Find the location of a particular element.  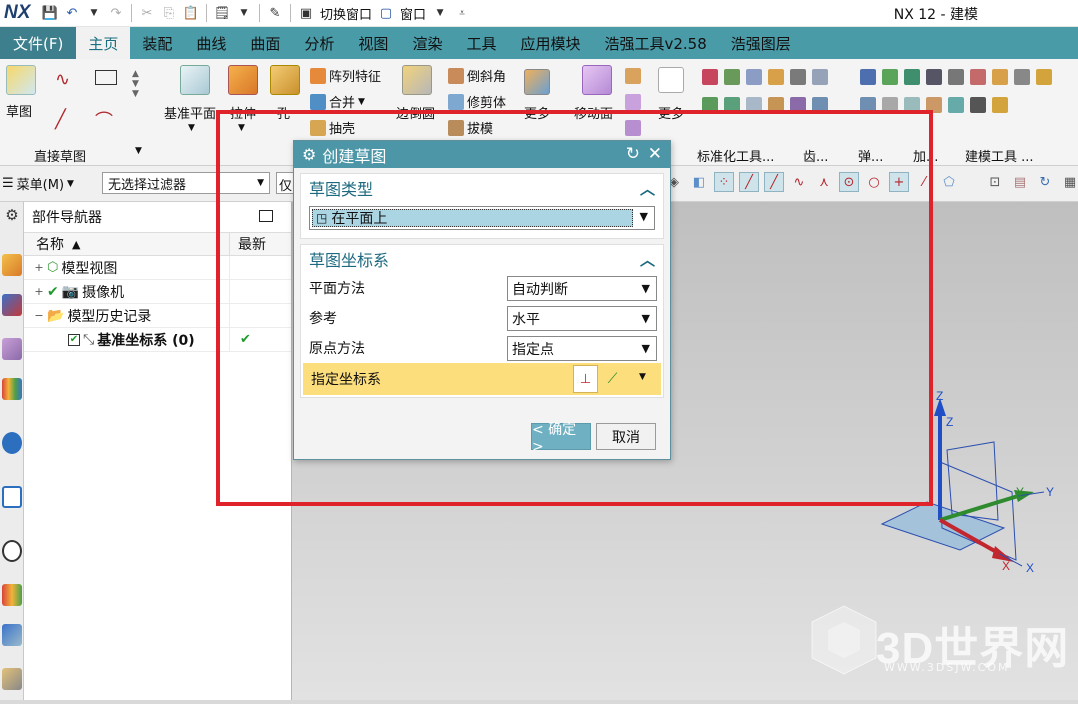

snap-intersection-icon: ⋏ is located at coordinates (824, 182).